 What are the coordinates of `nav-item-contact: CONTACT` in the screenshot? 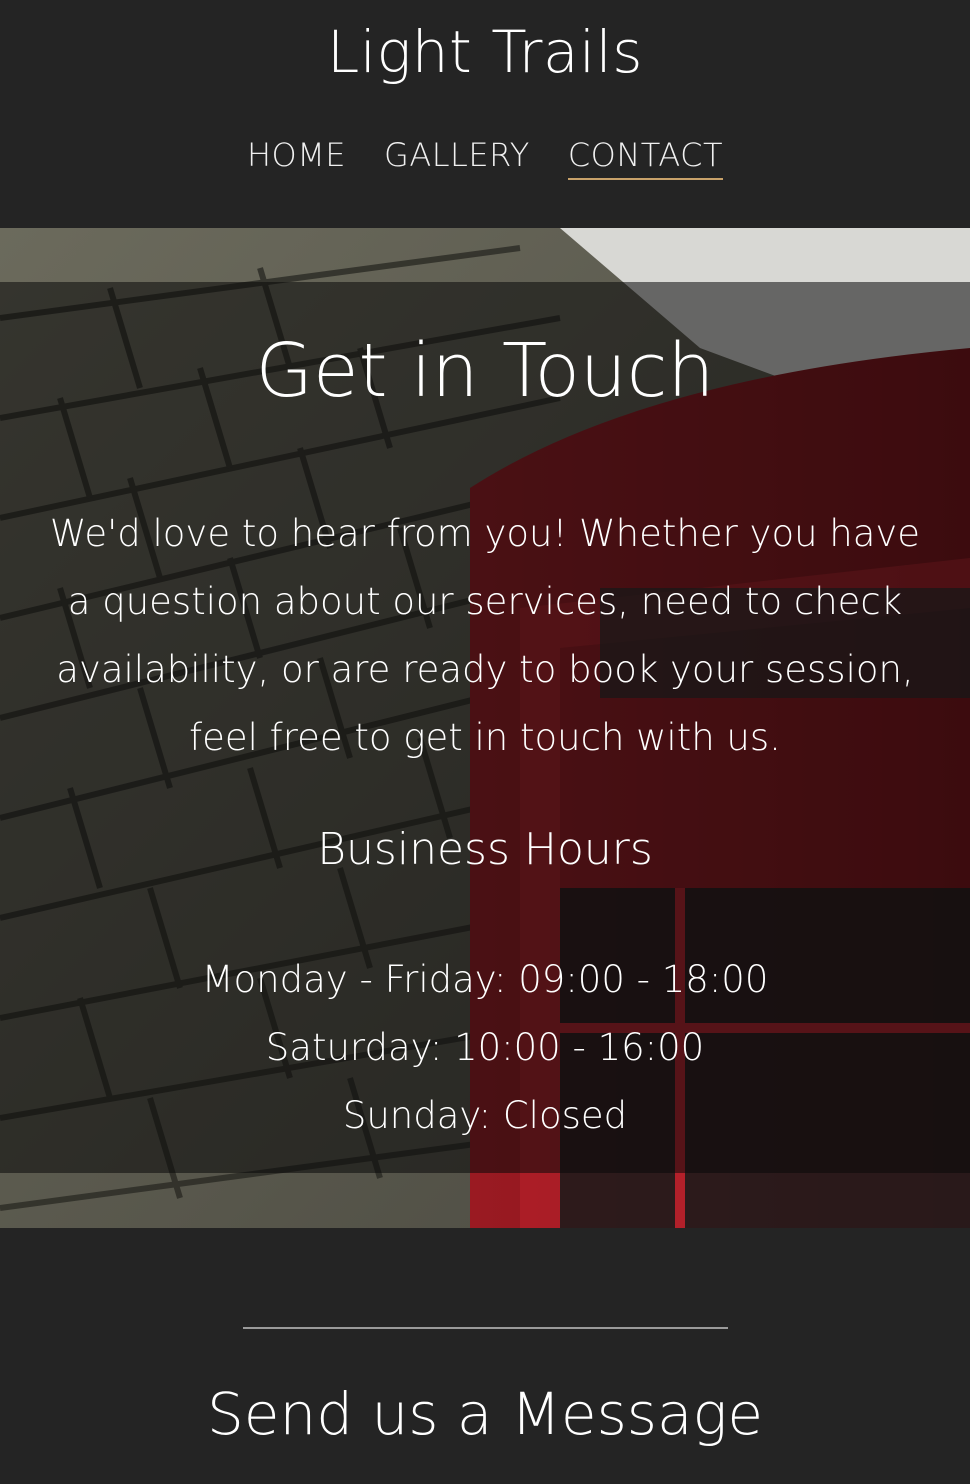 It's located at (645, 158).